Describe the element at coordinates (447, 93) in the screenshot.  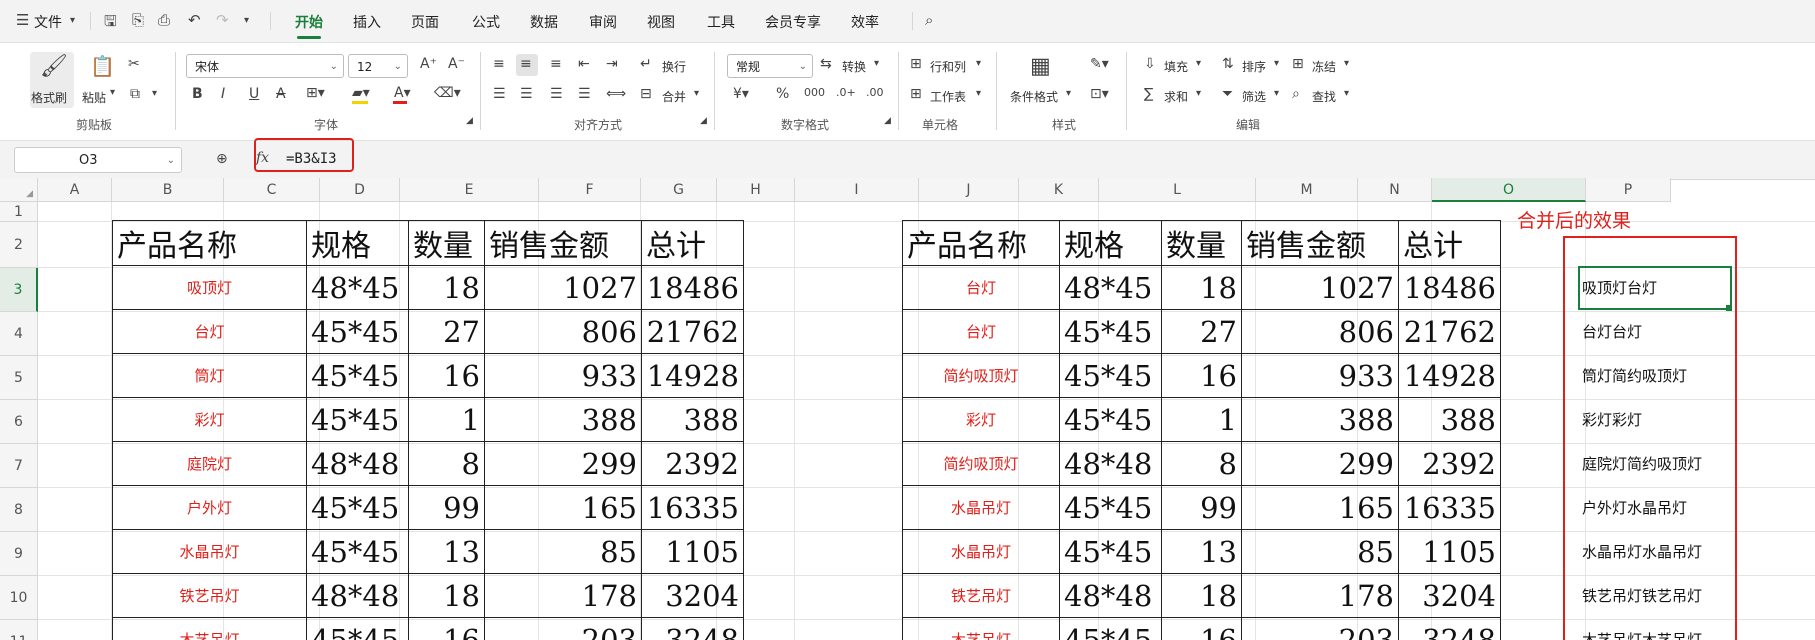
I see `clear-format-icon: ⌫▾` at that location.